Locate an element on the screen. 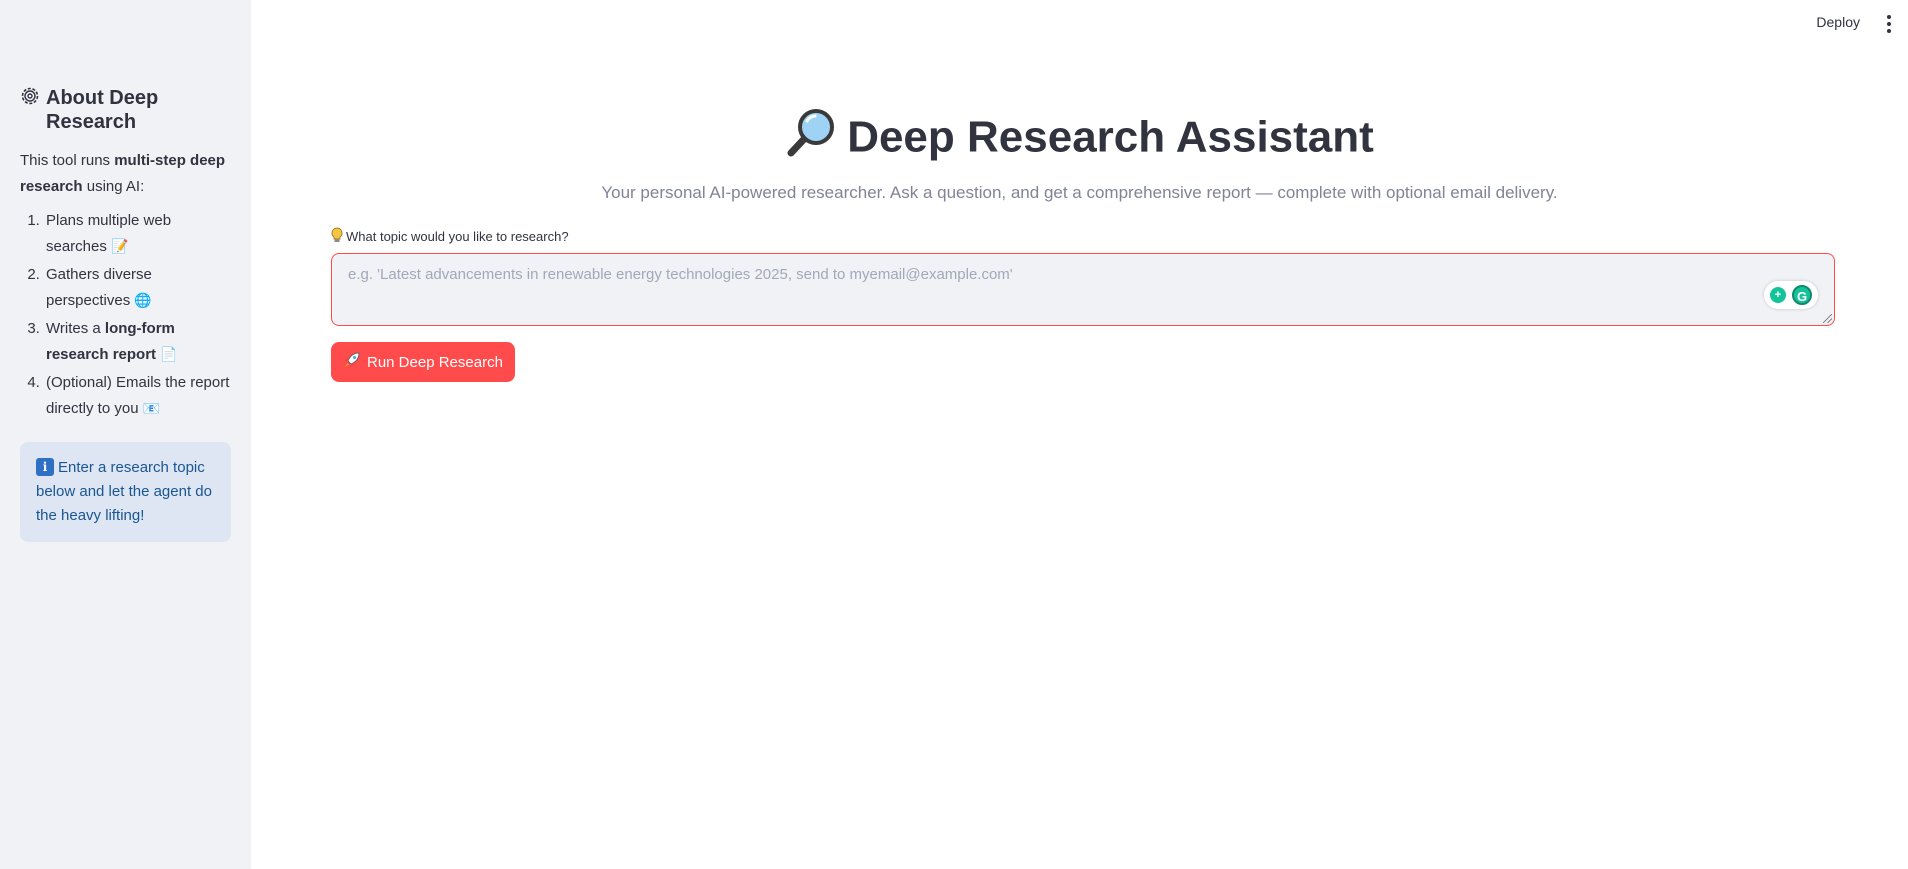  gear-icon is located at coordinates (30, 99).